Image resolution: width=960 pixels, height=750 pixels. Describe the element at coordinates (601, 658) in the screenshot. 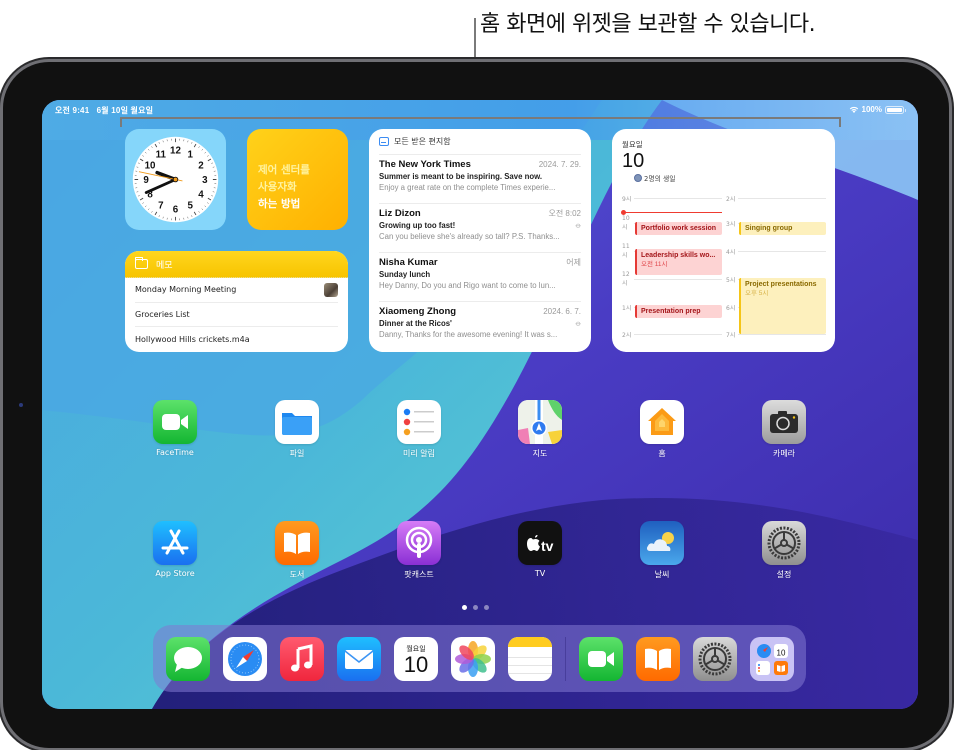

I see `dock-recent-facetime-icon` at that location.